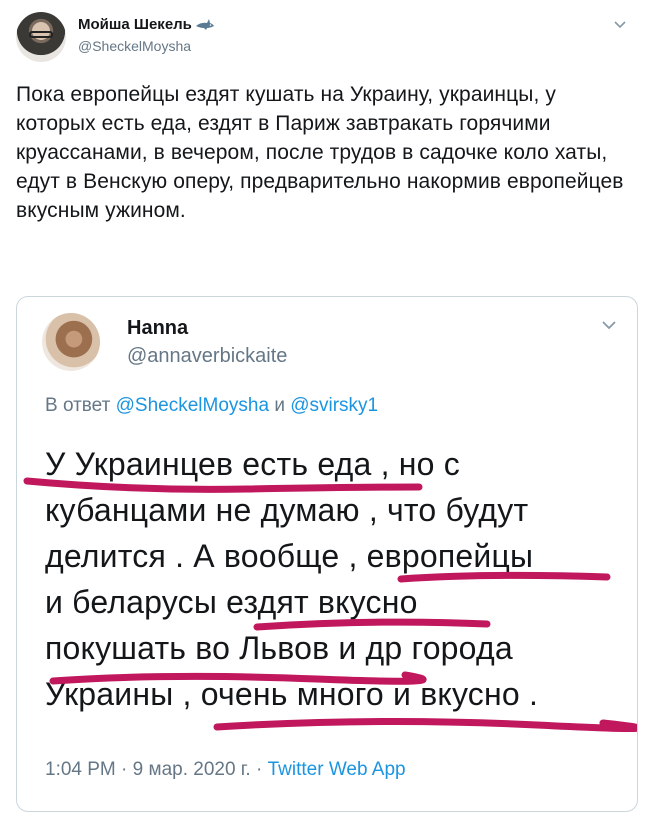 The height and width of the screenshot is (824, 648). Describe the element at coordinates (292, 694) in the screenshot. I see `text-line: Украины , очень много и вкусно .` at that location.